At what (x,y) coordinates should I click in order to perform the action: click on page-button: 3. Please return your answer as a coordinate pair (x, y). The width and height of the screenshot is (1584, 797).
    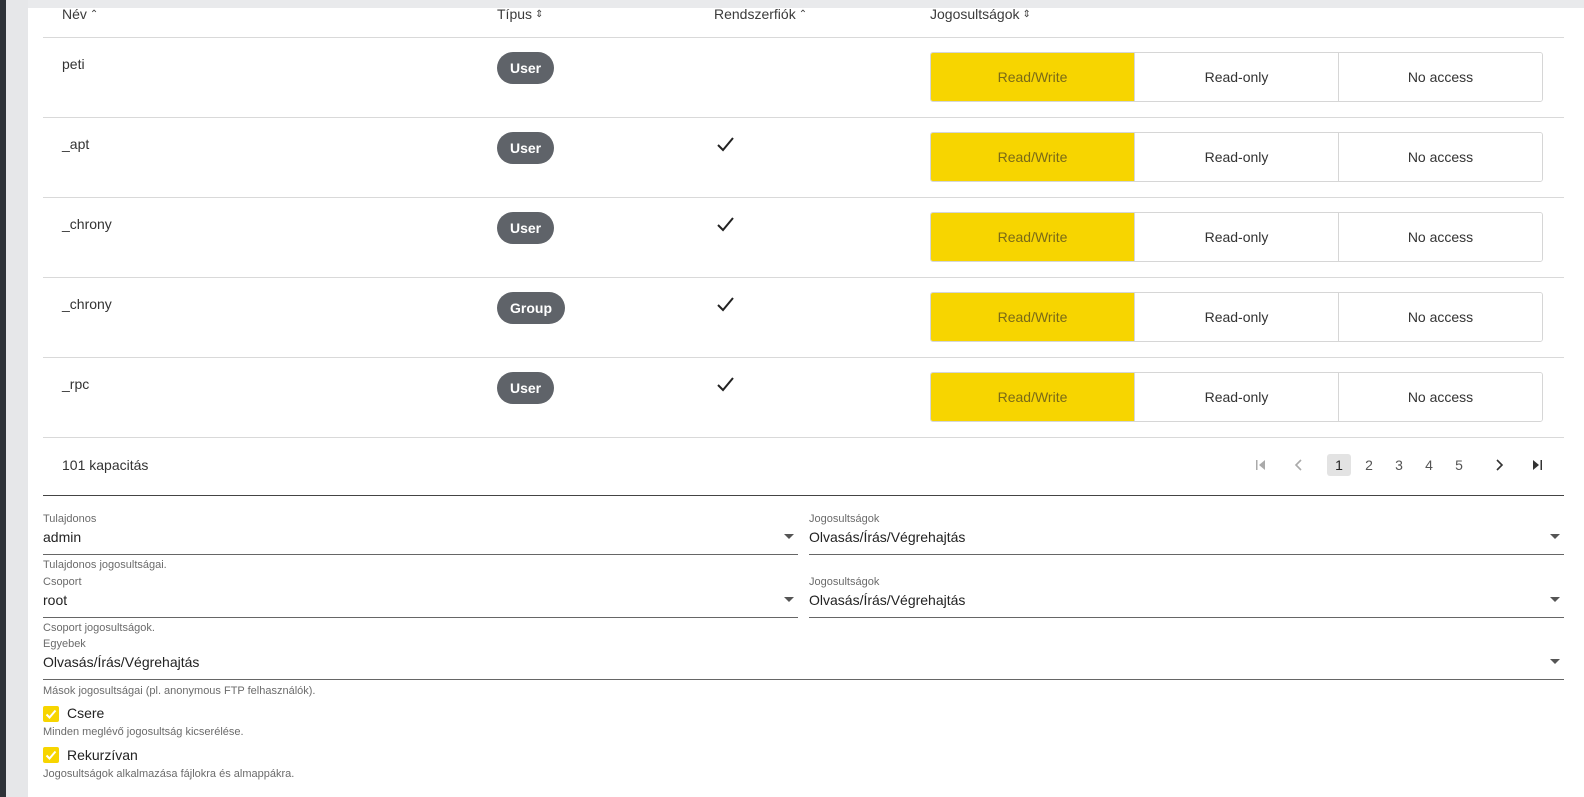
    Looking at the image, I should click on (1399, 465).